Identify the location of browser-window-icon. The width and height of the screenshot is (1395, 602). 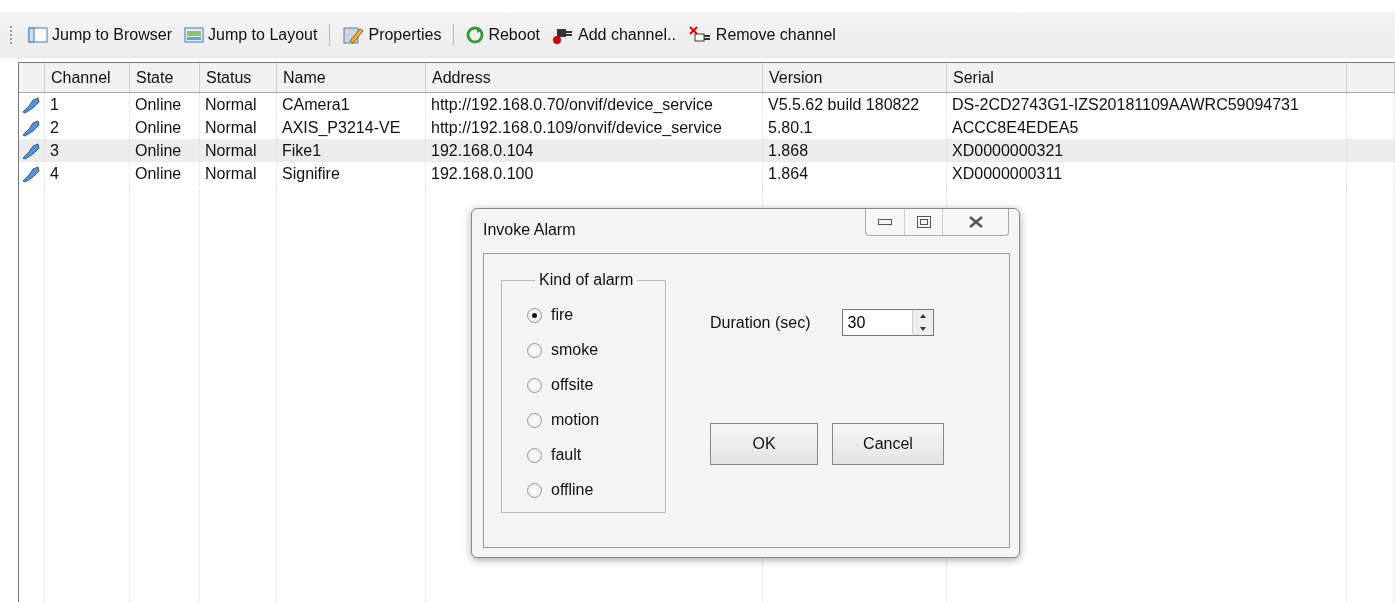
(38, 35).